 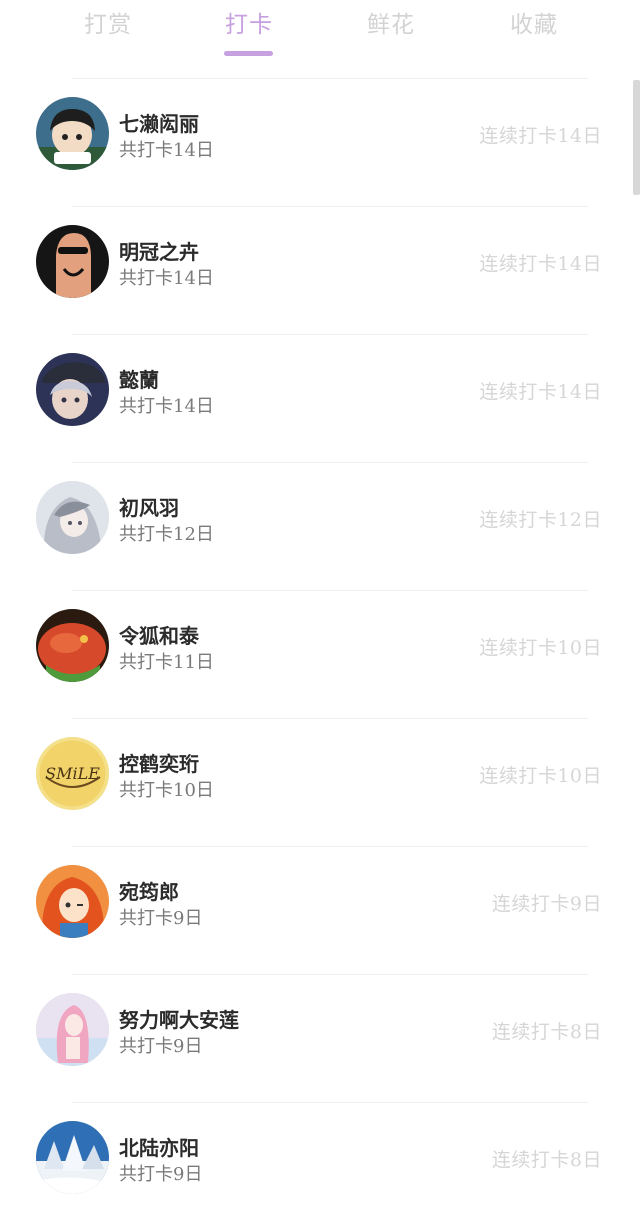 What do you see at coordinates (320, 782) in the screenshot?
I see `list-item: SMiLE 控鹤奕珩 共打卡10日 连续打卡10日` at bounding box center [320, 782].